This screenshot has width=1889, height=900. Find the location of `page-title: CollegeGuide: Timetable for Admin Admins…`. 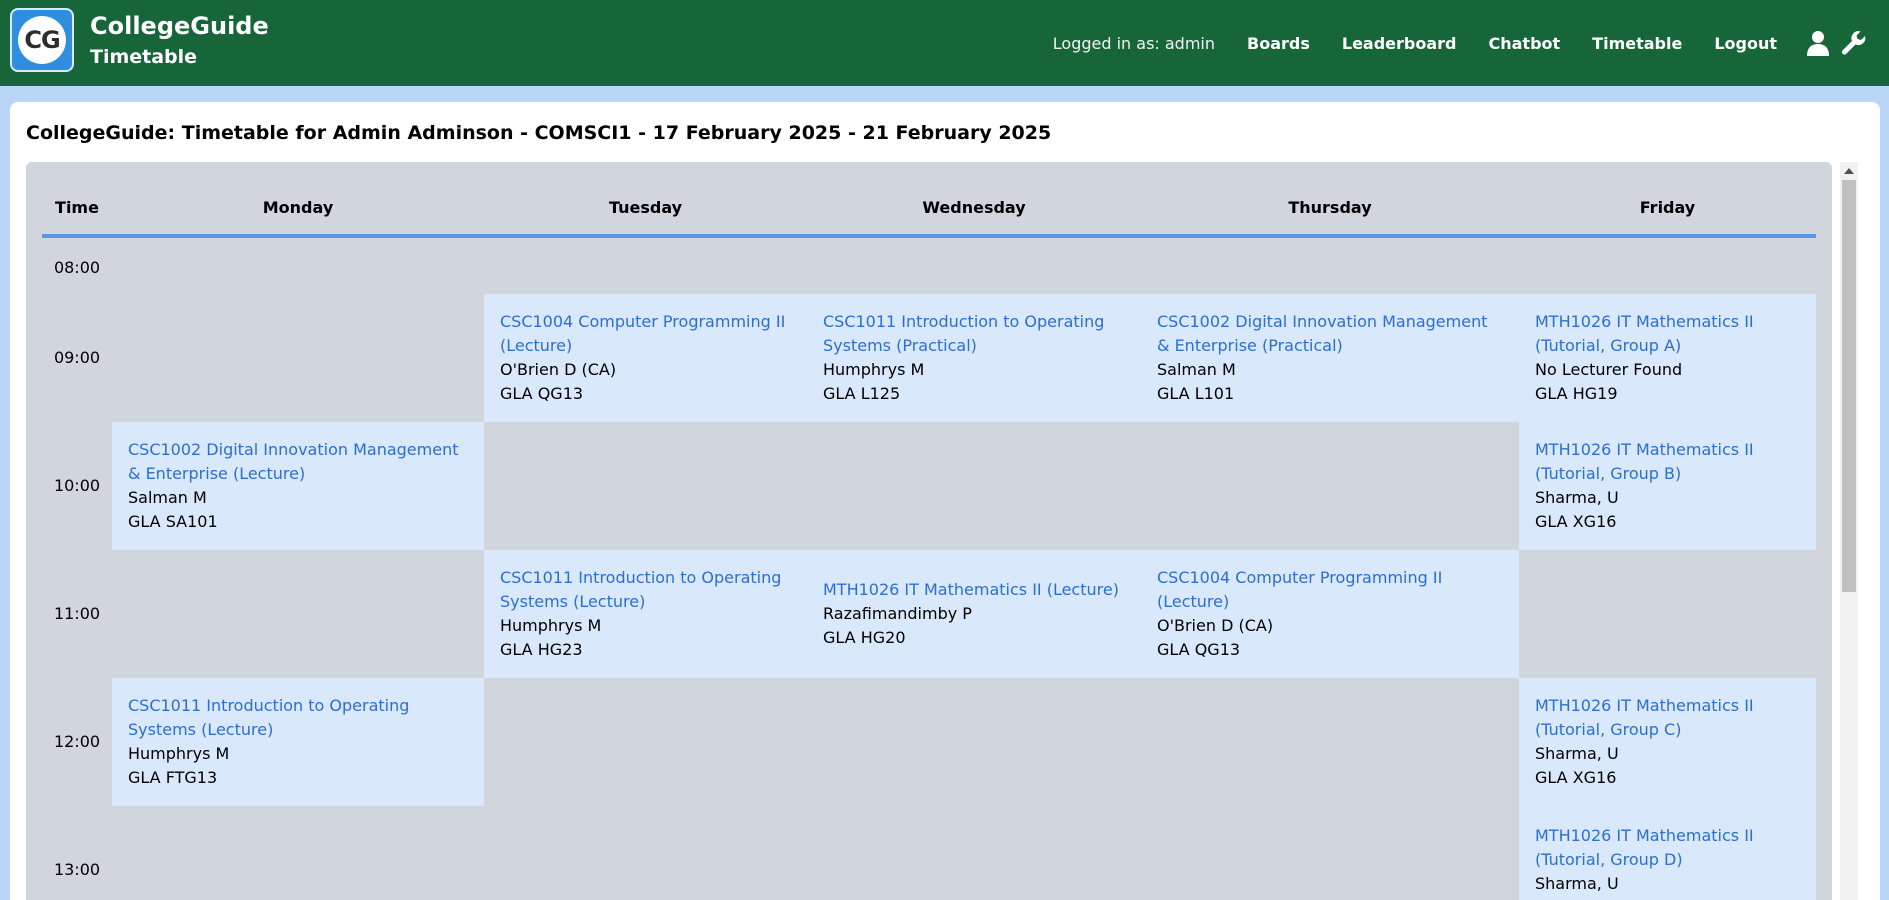

page-title: CollegeGuide: Timetable for Admin Admins… is located at coordinates (539, 133).